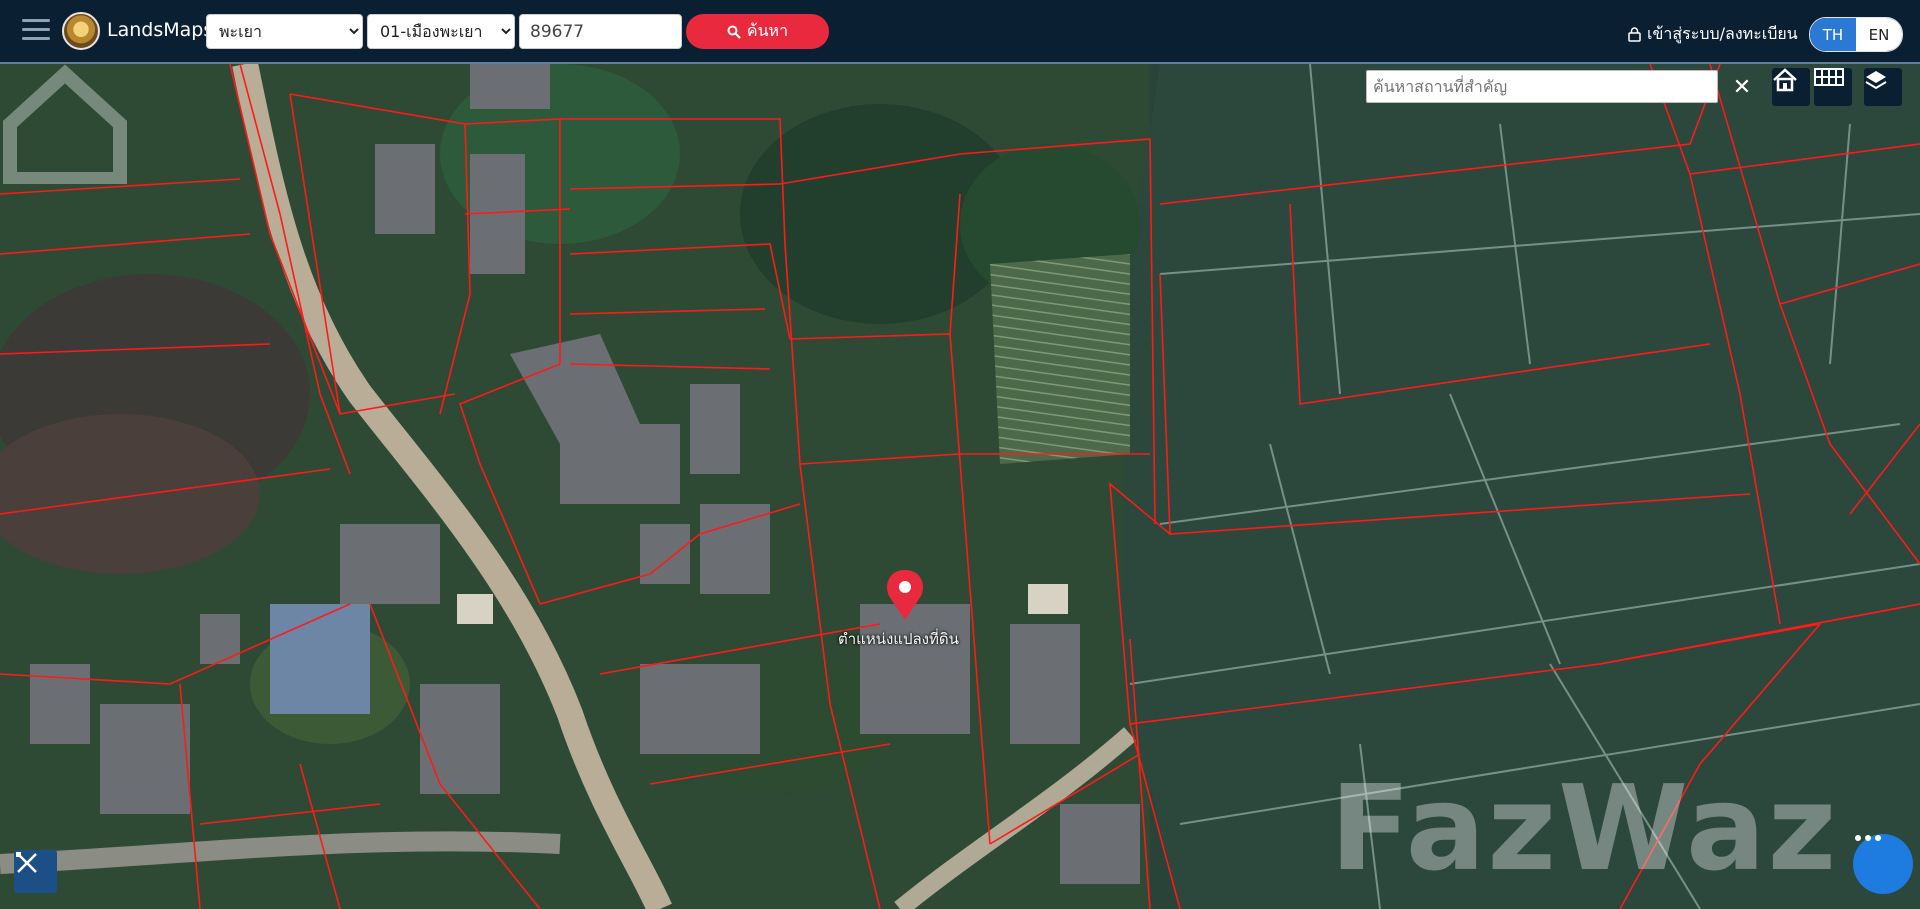 This screenshot has height=909, width=1920. I want to click on watermark-logo, so click(65, 124).